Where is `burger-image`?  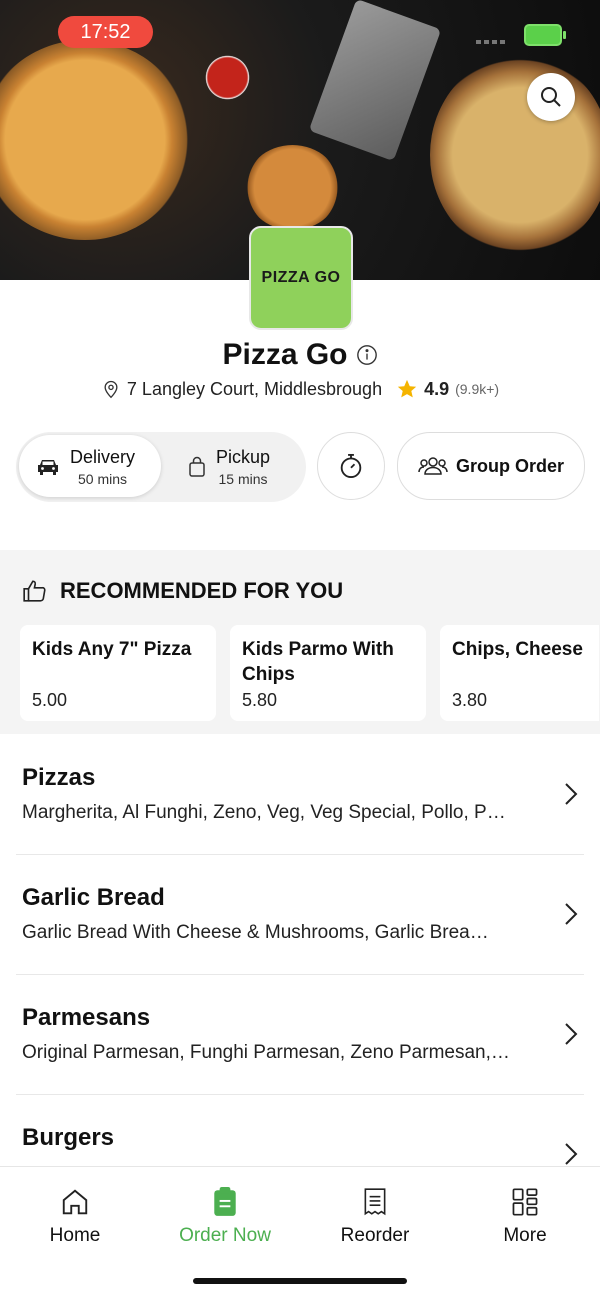 burger-image is located at coordinates (292, 187).